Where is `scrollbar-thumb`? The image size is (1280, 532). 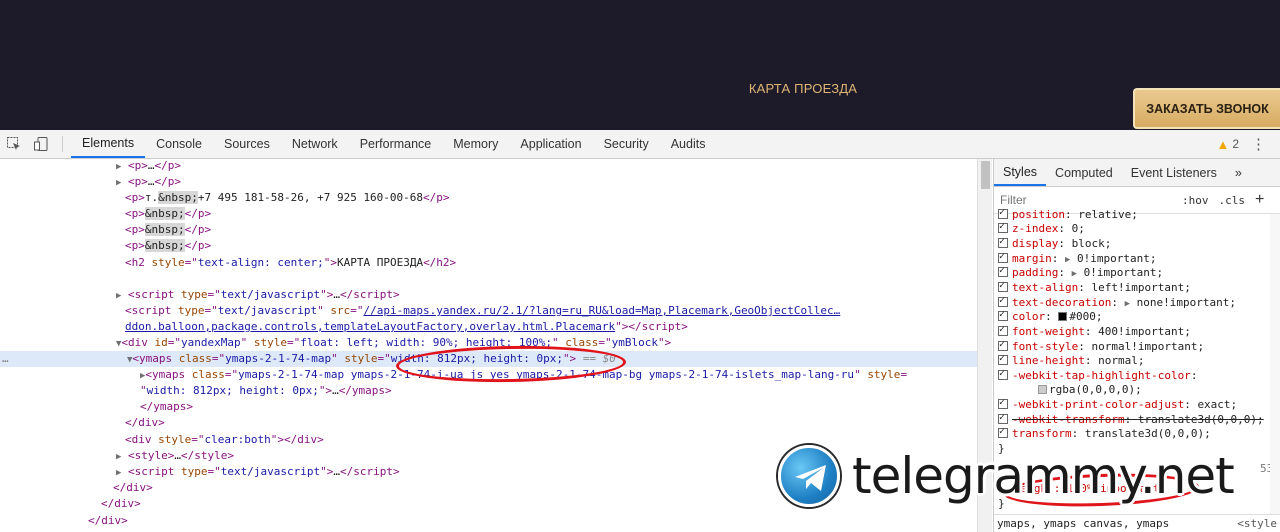 scrollbar-thumb is located at coordinates (985, 175).